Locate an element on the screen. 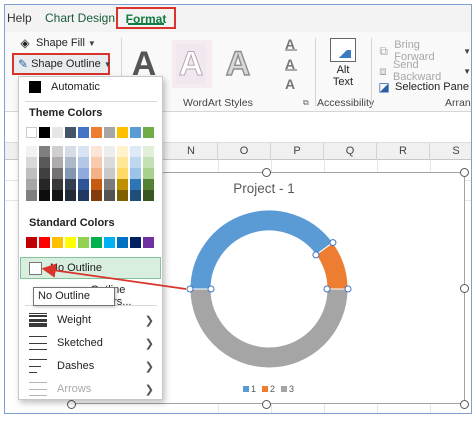 The width and height of the screenshot is (476, 421). chart-legend: 1 2 3 is located at coordinates (268, 389).